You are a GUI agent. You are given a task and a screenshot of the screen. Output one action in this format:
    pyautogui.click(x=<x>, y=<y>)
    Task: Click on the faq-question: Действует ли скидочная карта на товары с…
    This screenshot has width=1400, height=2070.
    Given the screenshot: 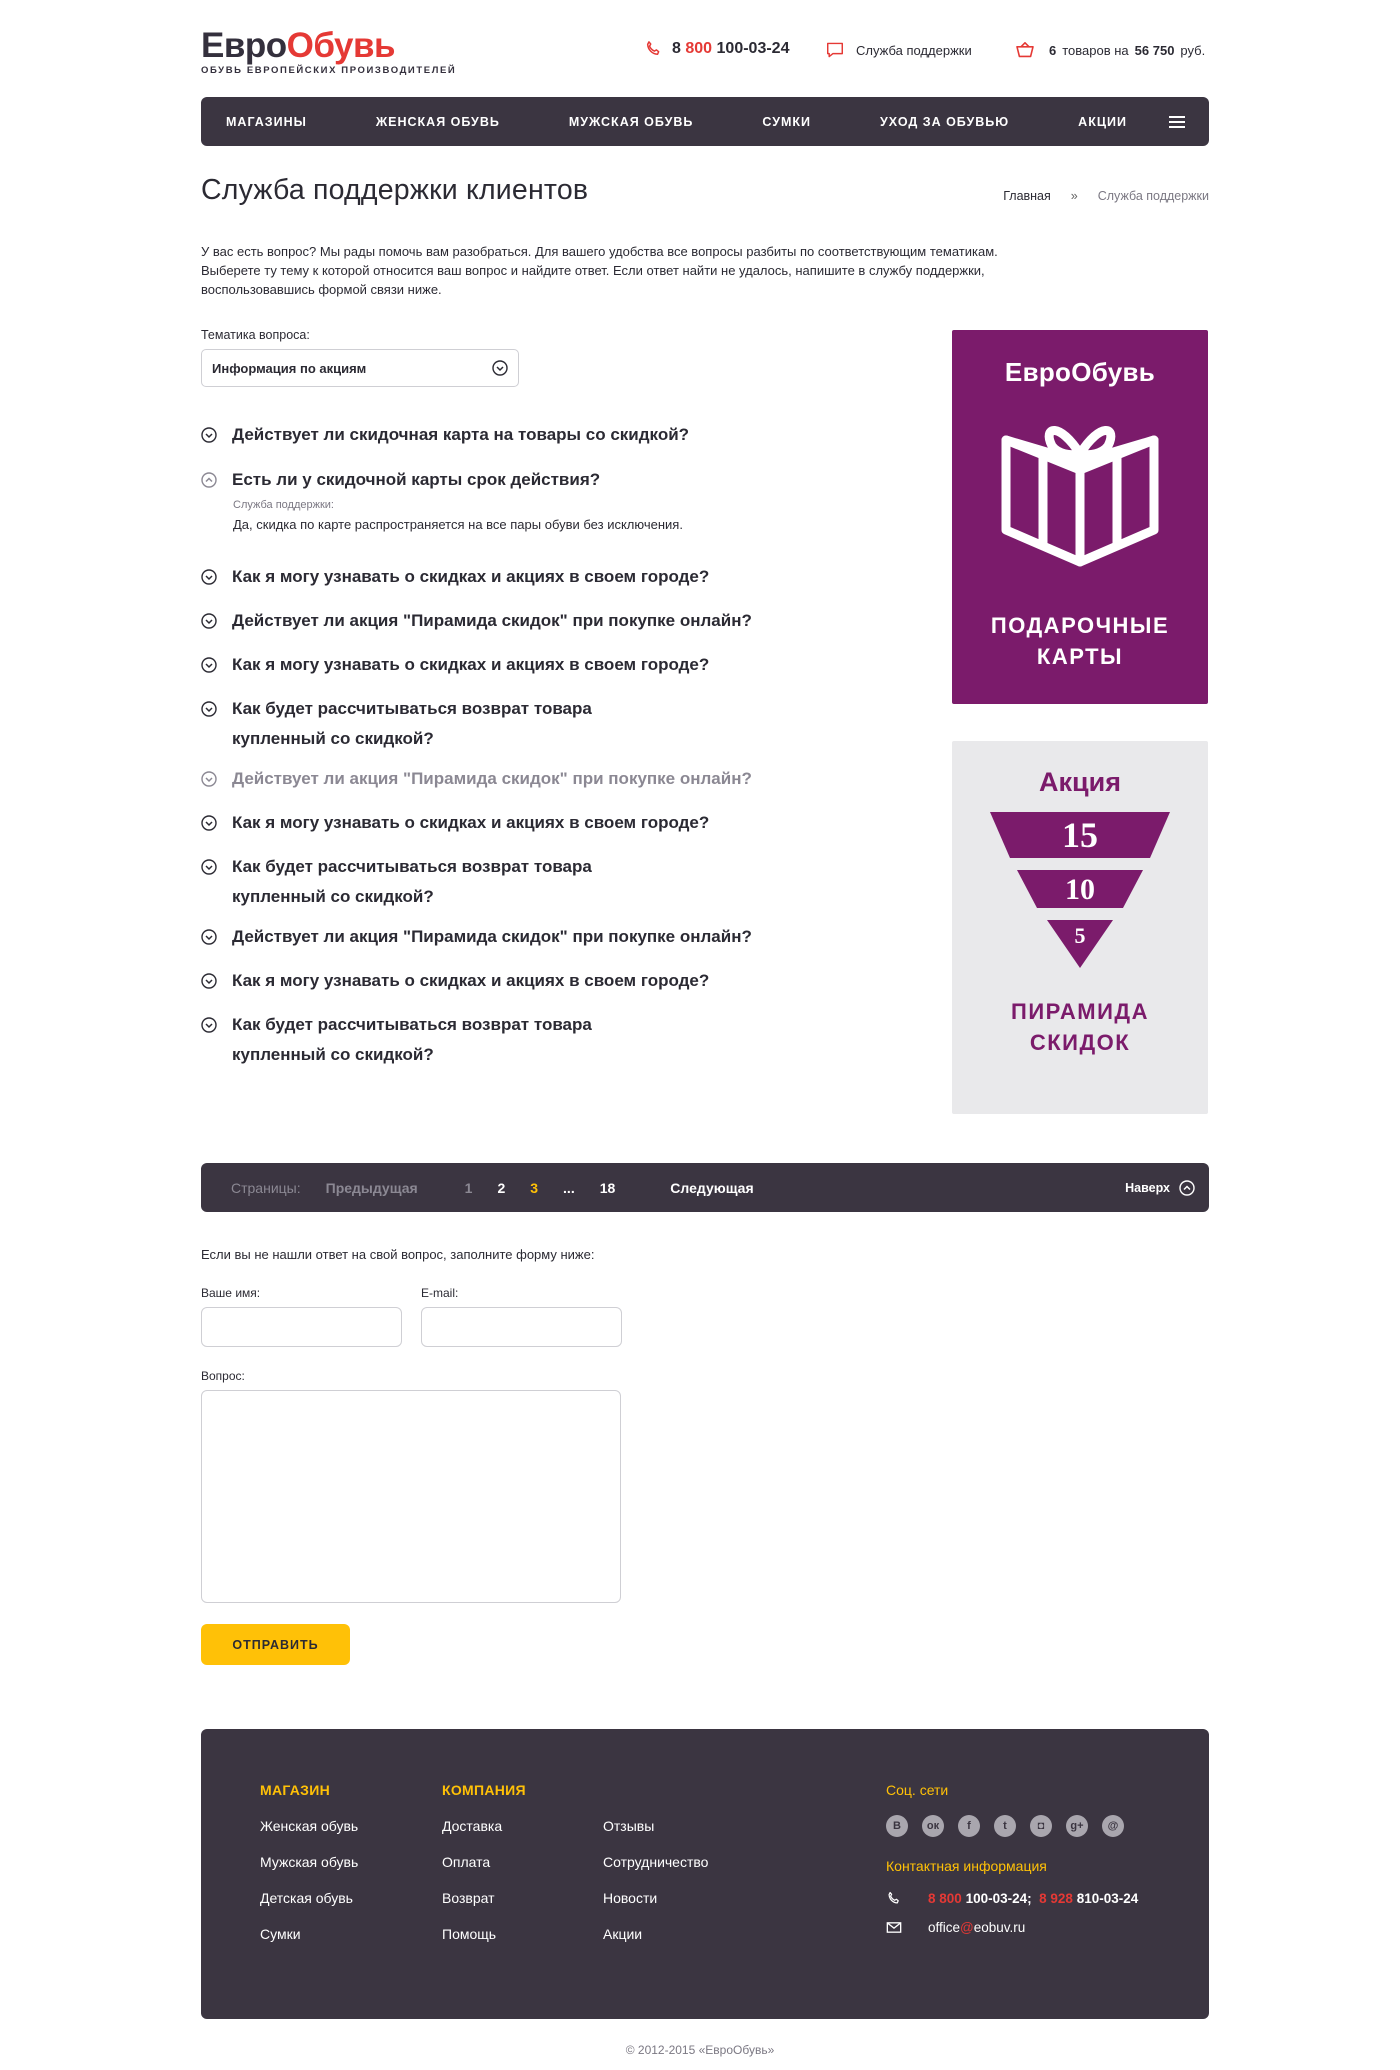 What is the action you would take?
    pyautogui.click(x=521, y=435)
    